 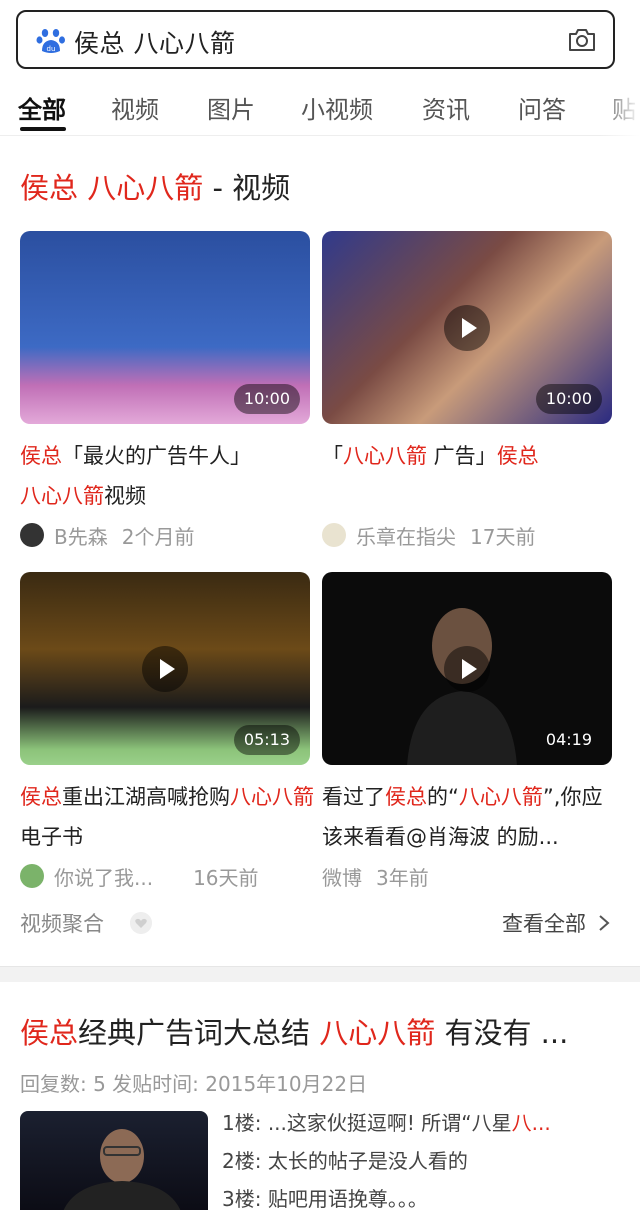 I want to click on tab-video: 视频, so click(x=135, y=107).